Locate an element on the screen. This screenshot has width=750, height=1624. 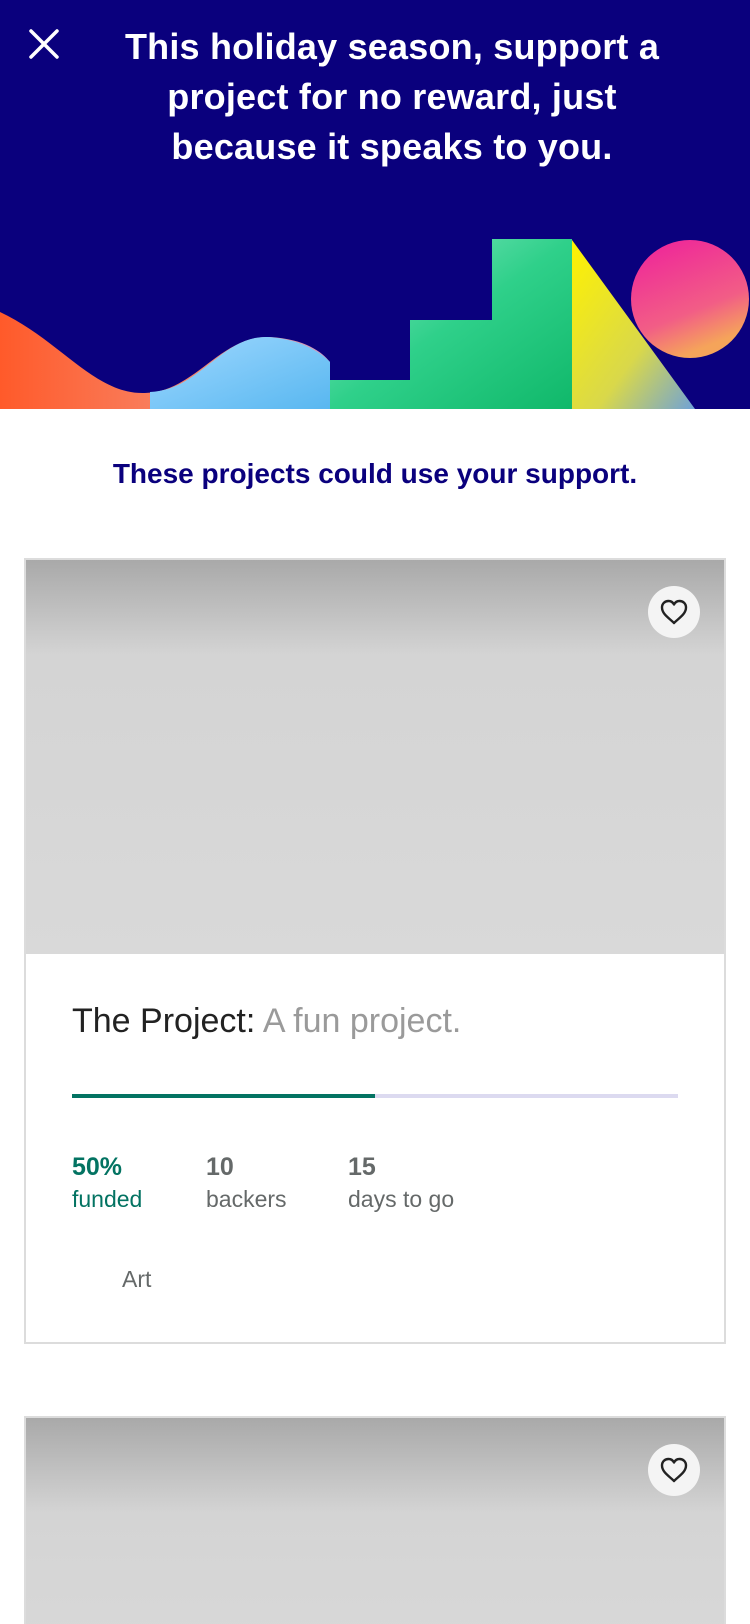
close-icon is located at coordinates (44, 44).